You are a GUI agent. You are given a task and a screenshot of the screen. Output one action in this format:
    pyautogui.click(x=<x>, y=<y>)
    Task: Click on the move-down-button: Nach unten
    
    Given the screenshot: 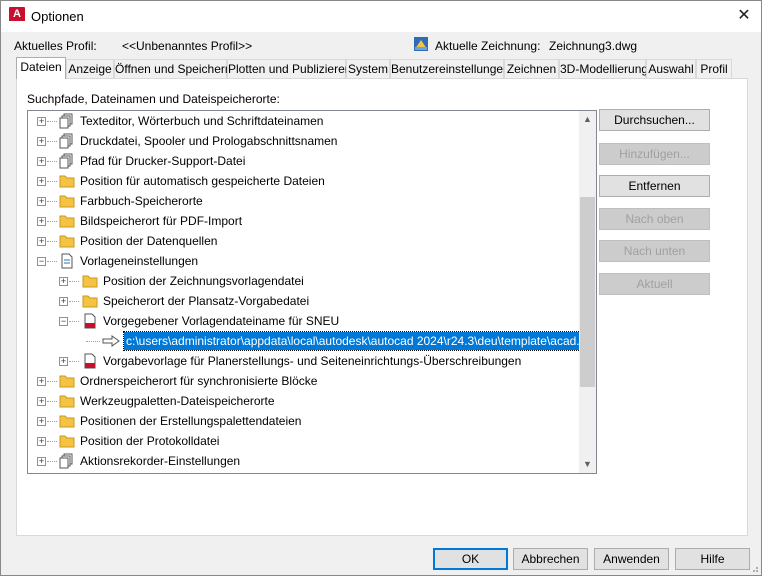 What is the action you would take?
    pyautogui.click(x=654, y=251)
    